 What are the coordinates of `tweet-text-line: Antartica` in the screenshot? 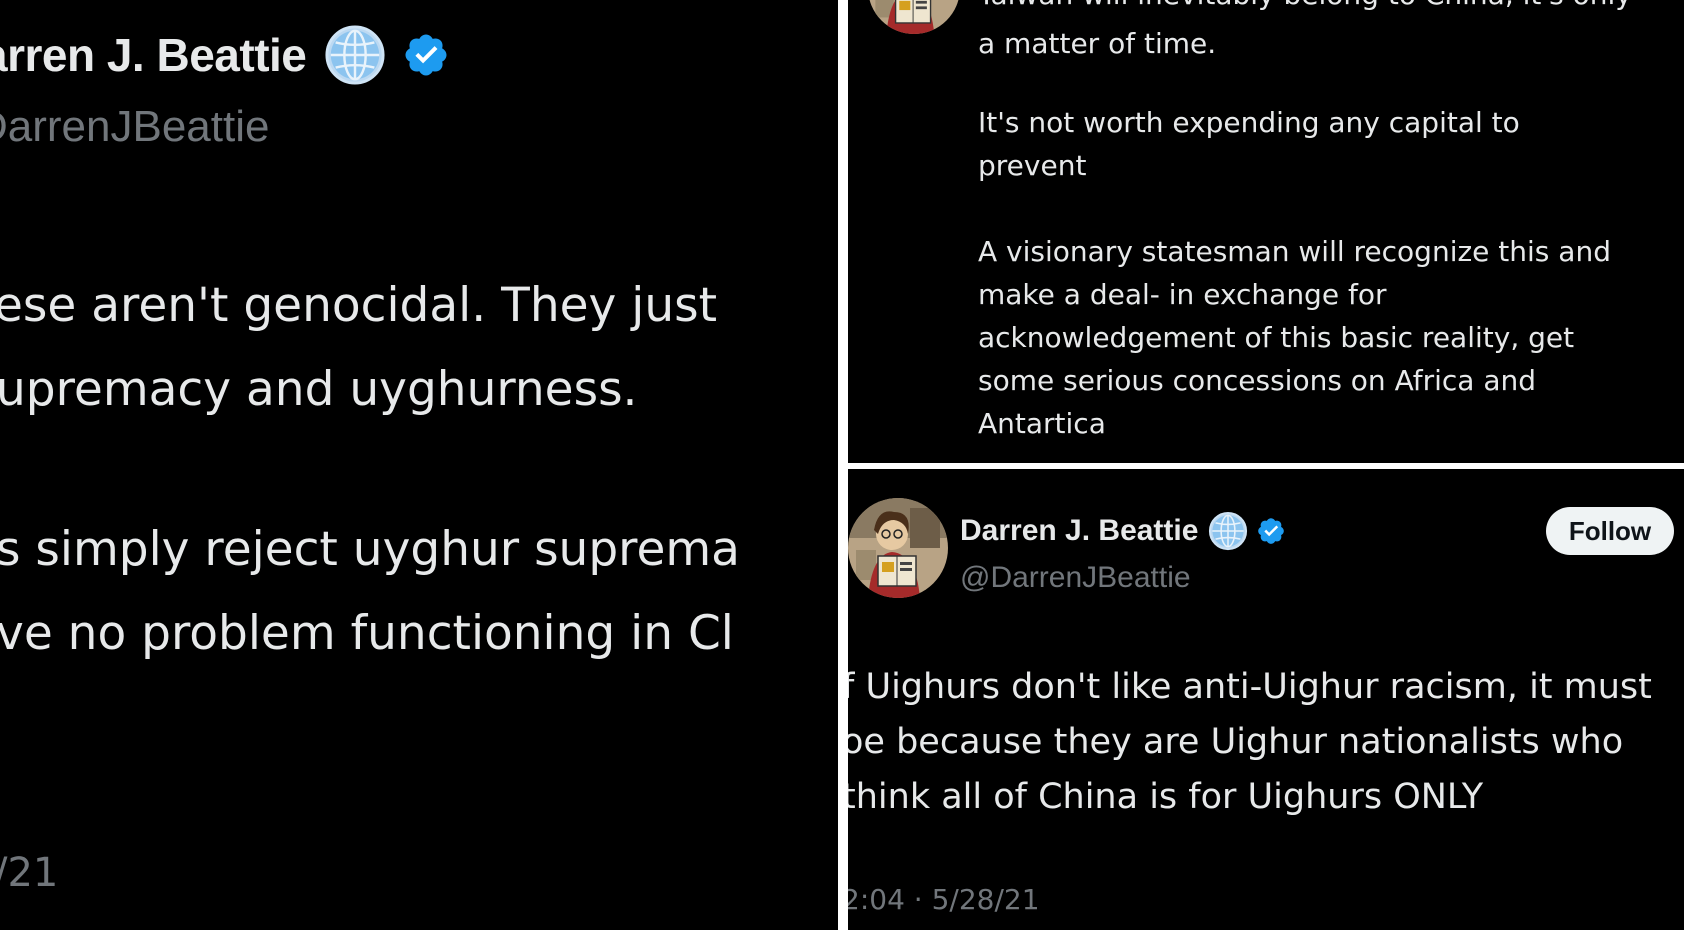 It's located at (1042, 423).